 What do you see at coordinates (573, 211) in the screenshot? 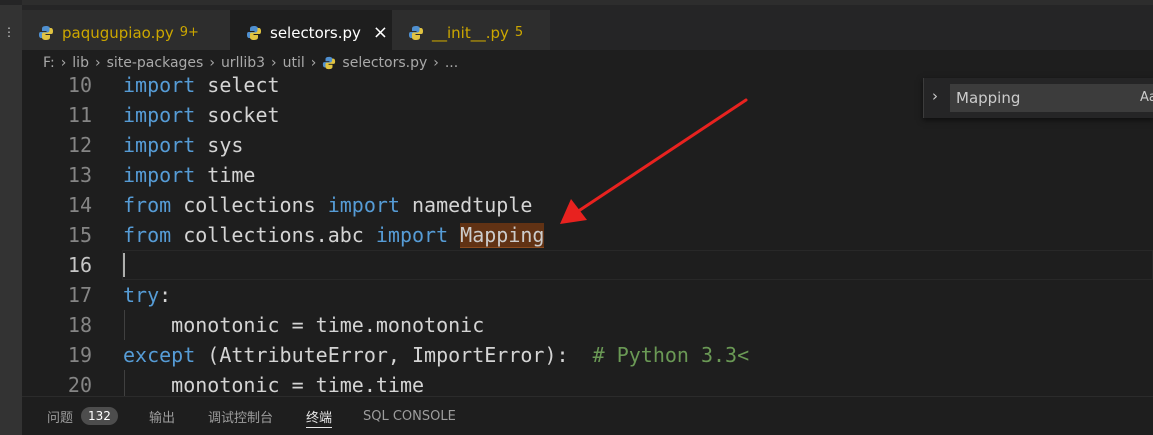
I see `arrow-head` at bounding box center [573, 211].